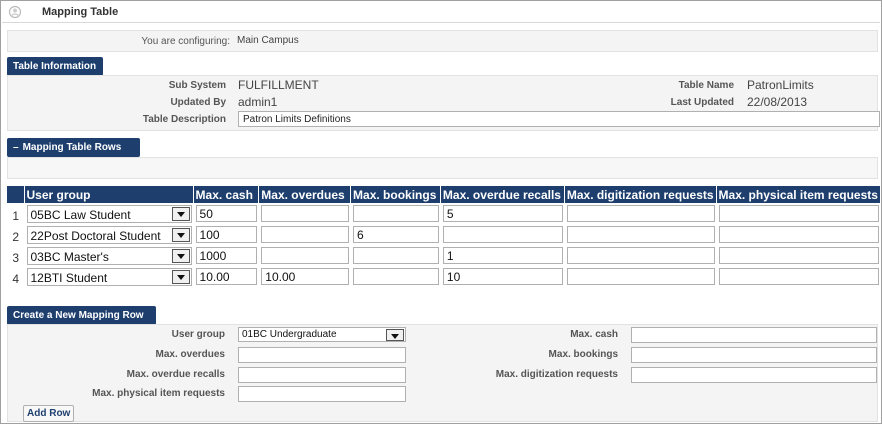 Image resolution: width=882 pixels, height=424 pixels. I want to click on title-bar: Mapping Table, so click(441, 12).